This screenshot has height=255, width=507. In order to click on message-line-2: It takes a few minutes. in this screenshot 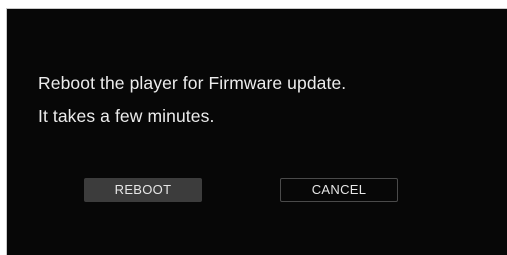, I will do `click(126, 116)`.